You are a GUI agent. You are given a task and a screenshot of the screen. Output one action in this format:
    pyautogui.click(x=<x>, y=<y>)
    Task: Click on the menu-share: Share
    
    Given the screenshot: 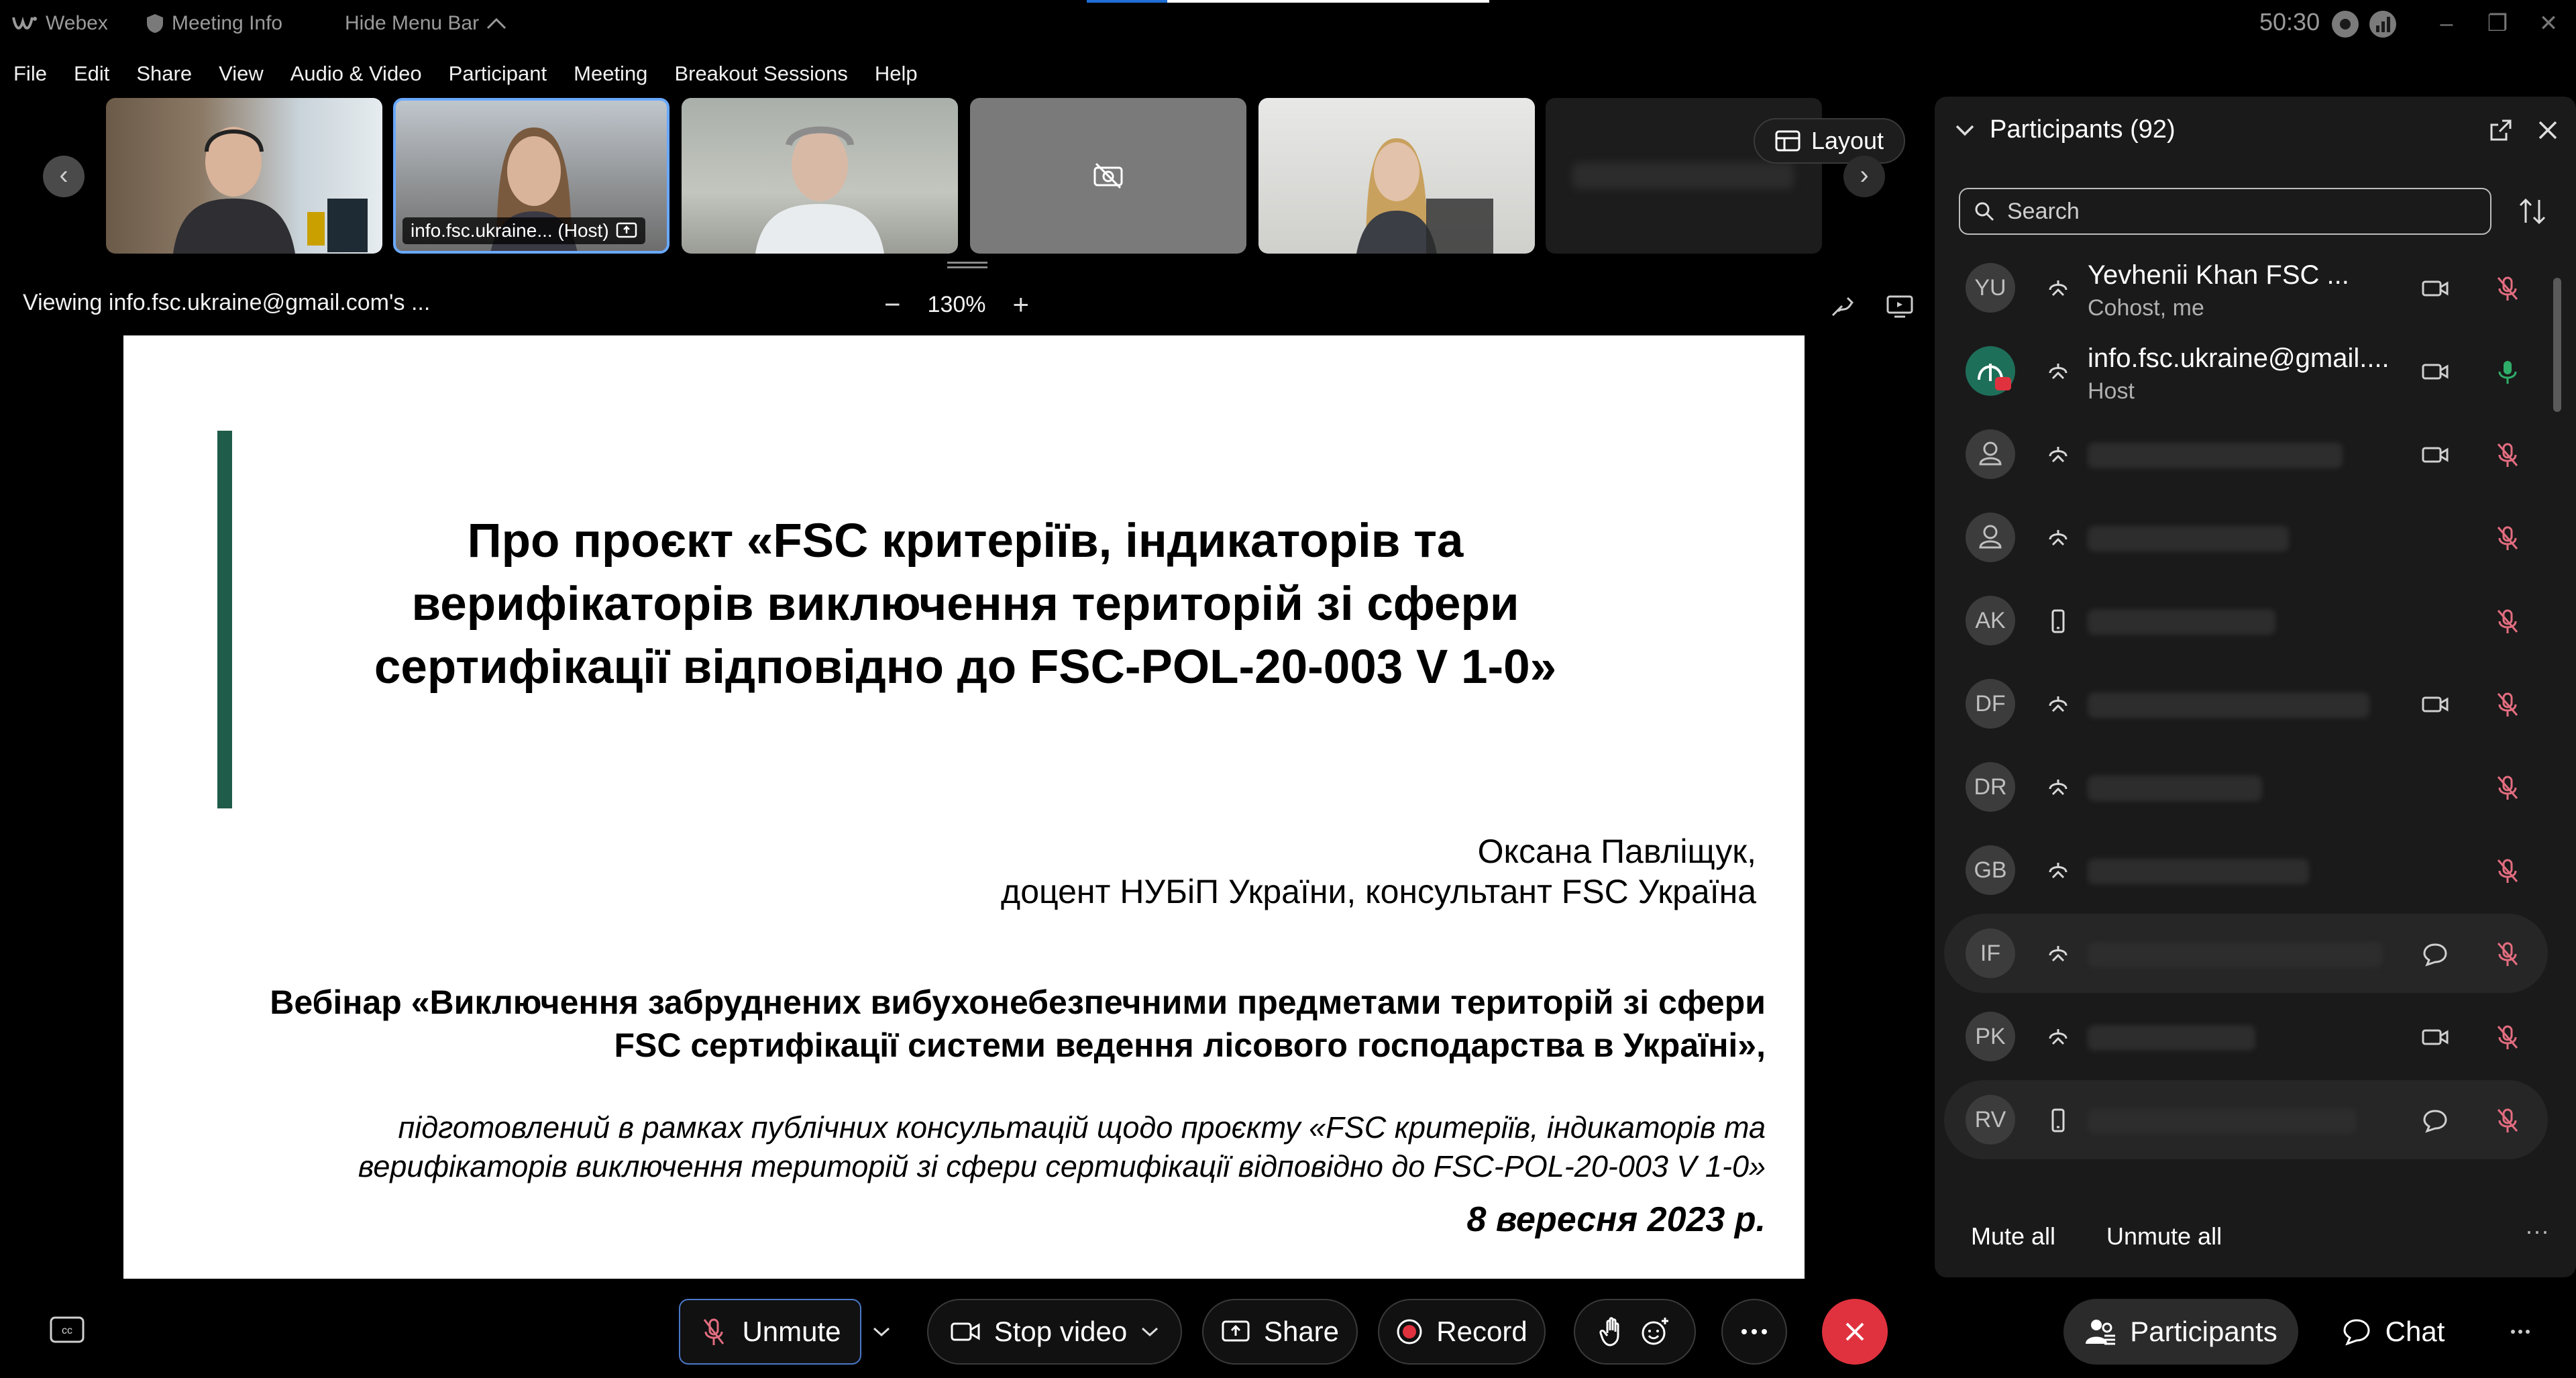 What is the action you would take?
    pyautogui.click(x=164, y=74)
    